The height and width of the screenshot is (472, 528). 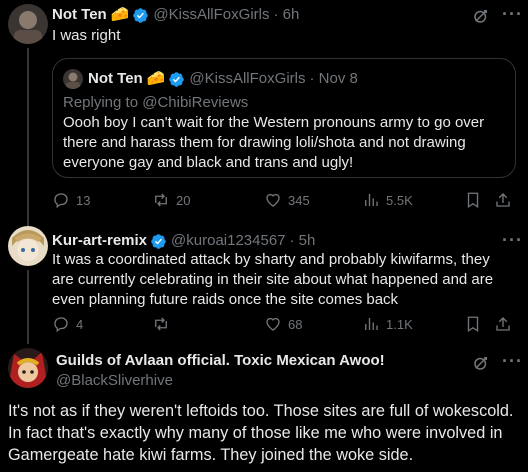 What do you see at coordinates (71, 200) in the screenshot?
I see `reply-button: 13` at bounding box center [71, 200].